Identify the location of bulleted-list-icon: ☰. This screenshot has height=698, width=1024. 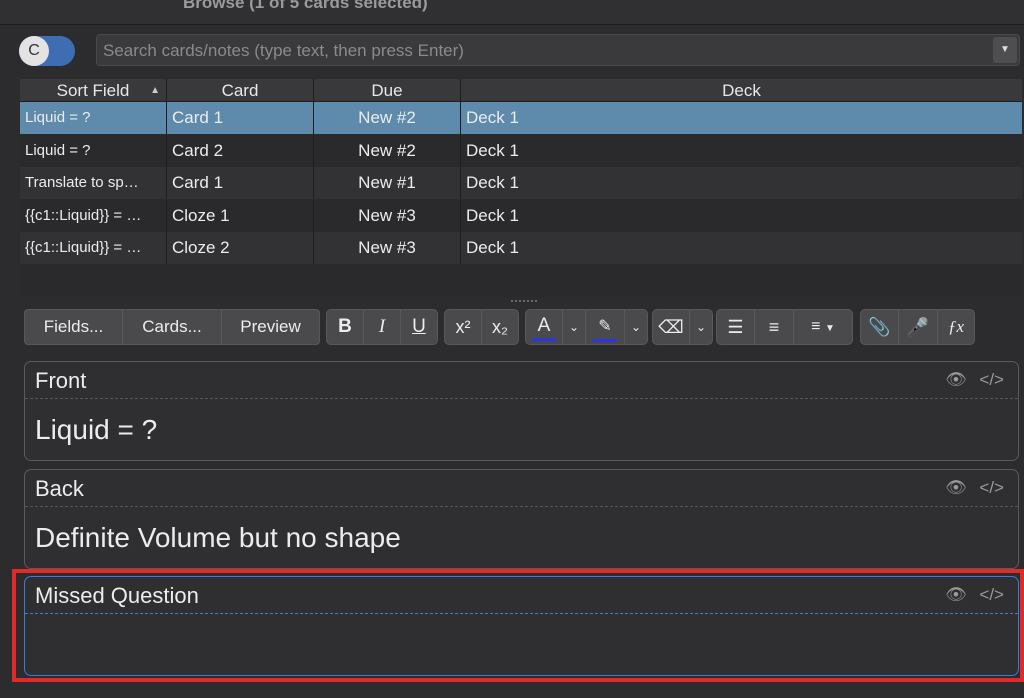
(735, 327).